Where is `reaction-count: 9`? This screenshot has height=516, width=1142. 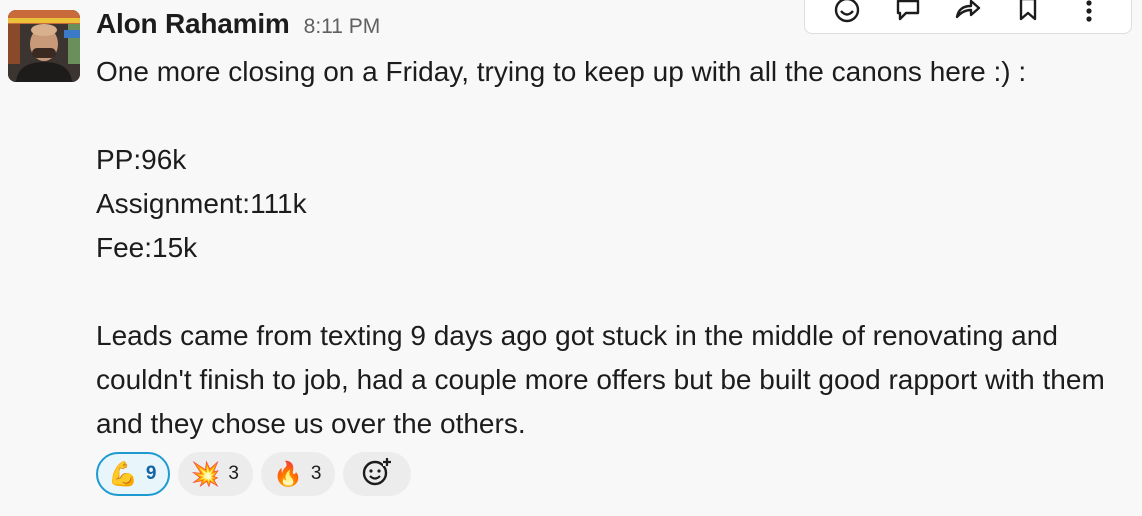
reaction-count: 9 is located at coordinates (151, 473).